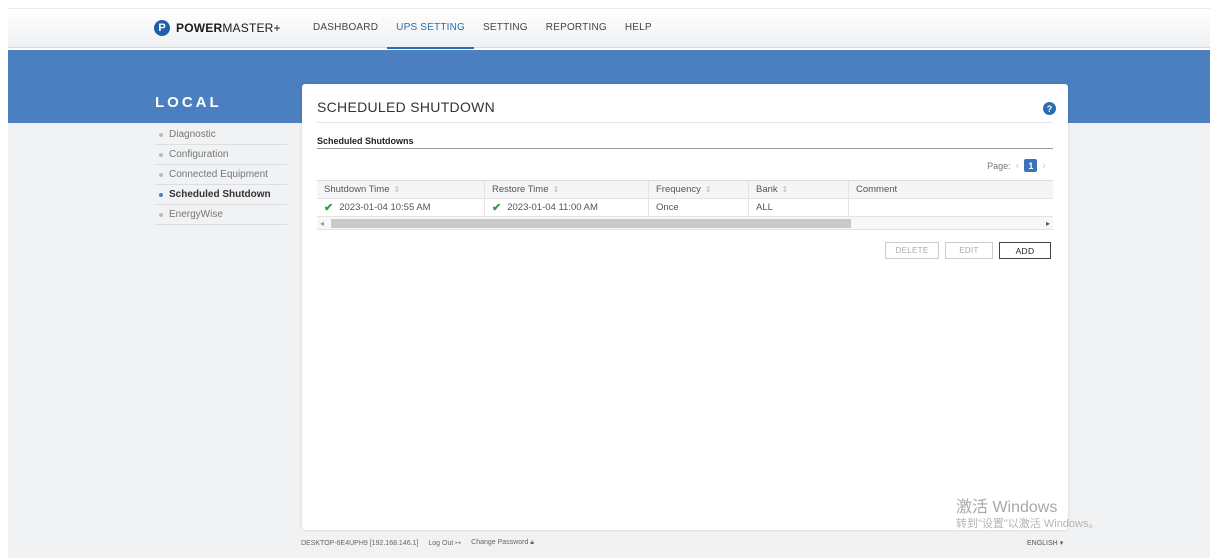  Describe the element at coordinates (799, 189) in the screenshot. I see `column-header-bank: Bank ⇕` at that location.